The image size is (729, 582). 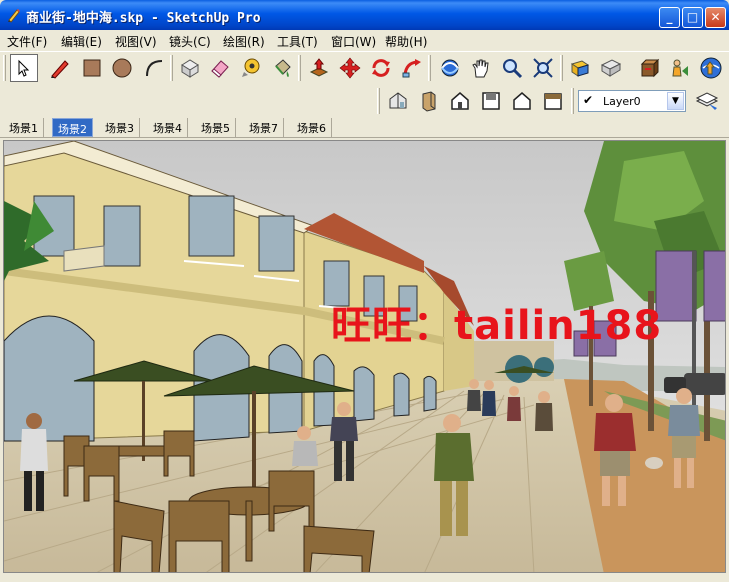 What do you see at coordinates (580, 68) in the screenshot?
I see `add-location-icon` at bounding box center [580, 68].